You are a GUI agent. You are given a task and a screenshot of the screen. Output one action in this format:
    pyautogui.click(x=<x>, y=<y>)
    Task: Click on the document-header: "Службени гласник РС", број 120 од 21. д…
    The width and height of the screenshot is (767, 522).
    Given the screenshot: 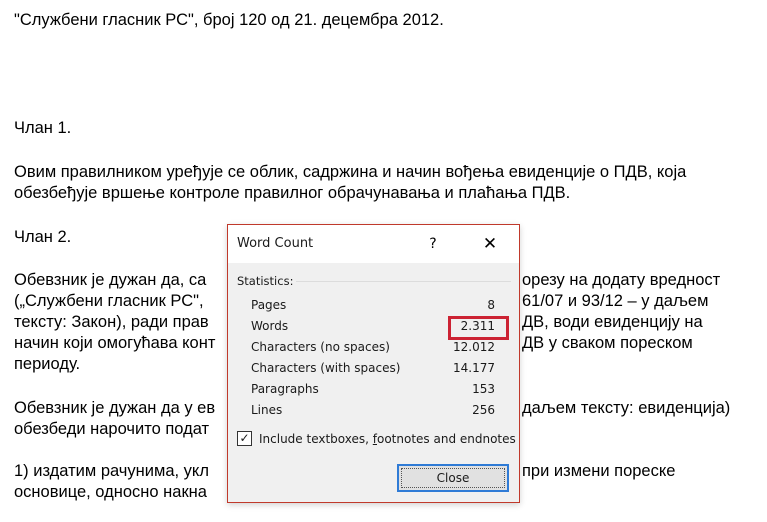 What is the action you would take?
    pyautogui.click(x=229, y=20)
    